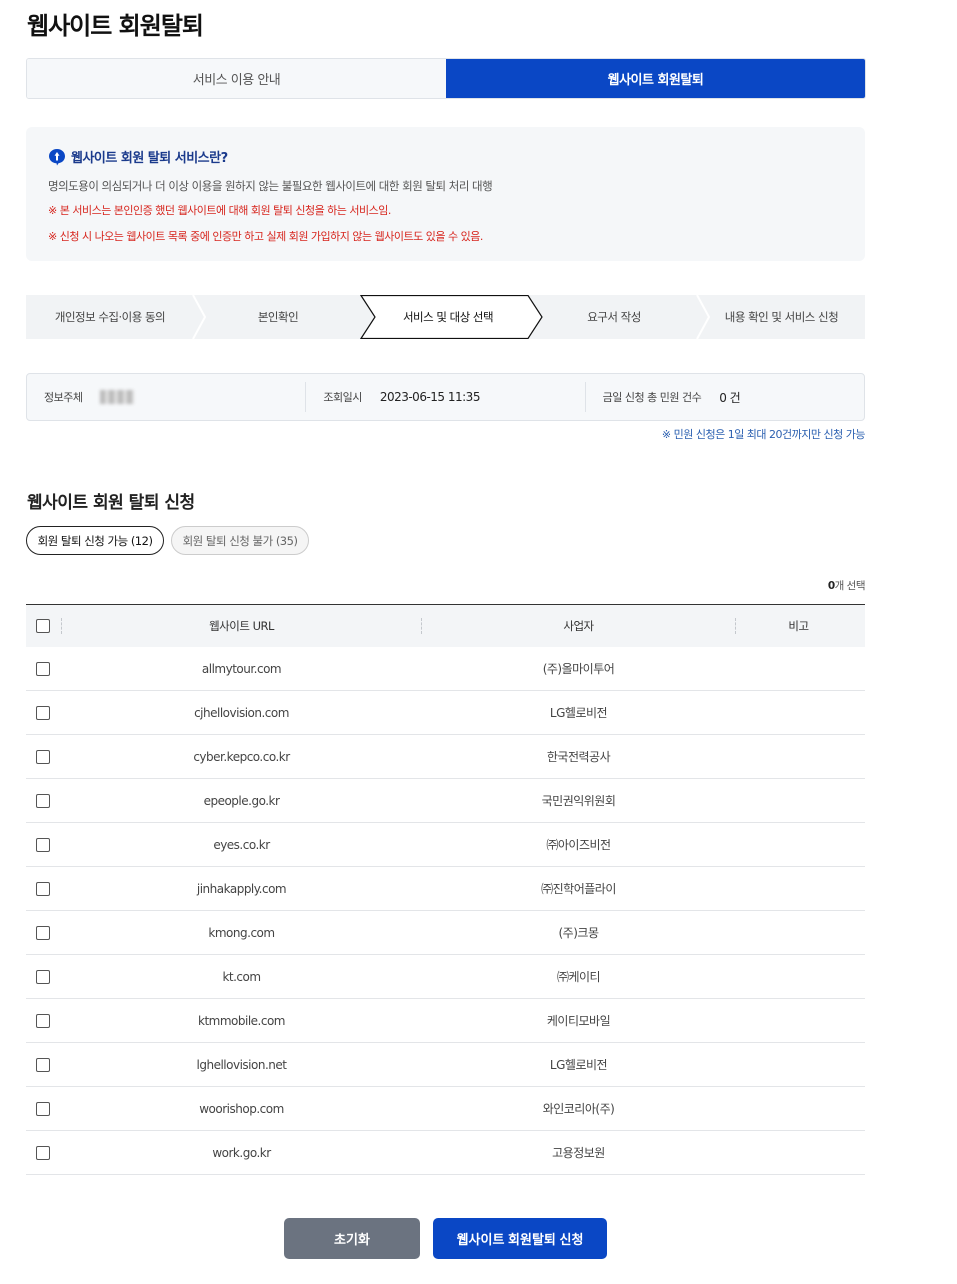 Image resolution: width=957 pixels, height=1284 pixels. What do you see at coordinates (278, 317) in the screenshot?
I see `step-identity: 본인확인` at bounding box center [278, 317].